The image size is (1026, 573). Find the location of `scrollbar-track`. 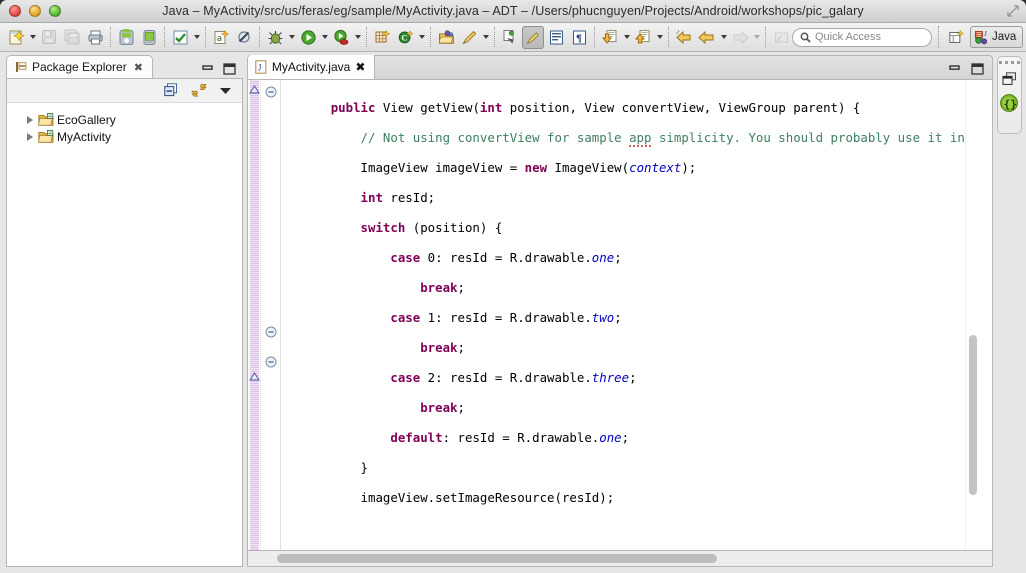

scrollbar-track is located at coordinates (620, 558).